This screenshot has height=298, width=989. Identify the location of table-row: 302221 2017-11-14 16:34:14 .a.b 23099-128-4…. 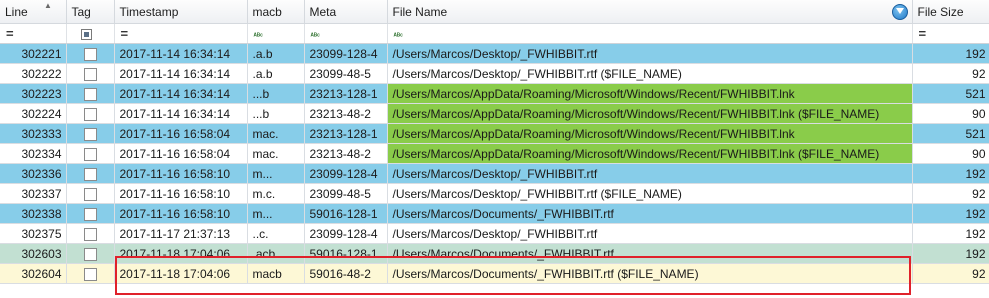
(494, 53).